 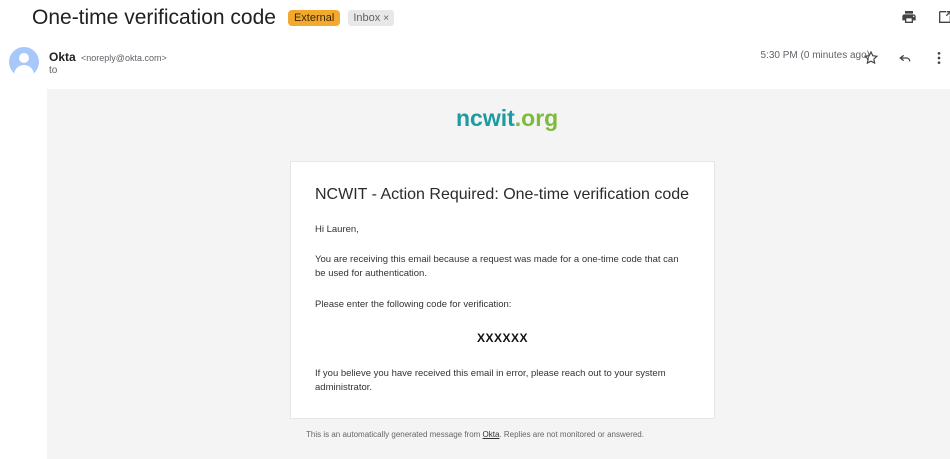 What do you see at coordinates (942, 17) in the screenshot?
I see `open-new-window-icon` at bounding box center [942, 17].